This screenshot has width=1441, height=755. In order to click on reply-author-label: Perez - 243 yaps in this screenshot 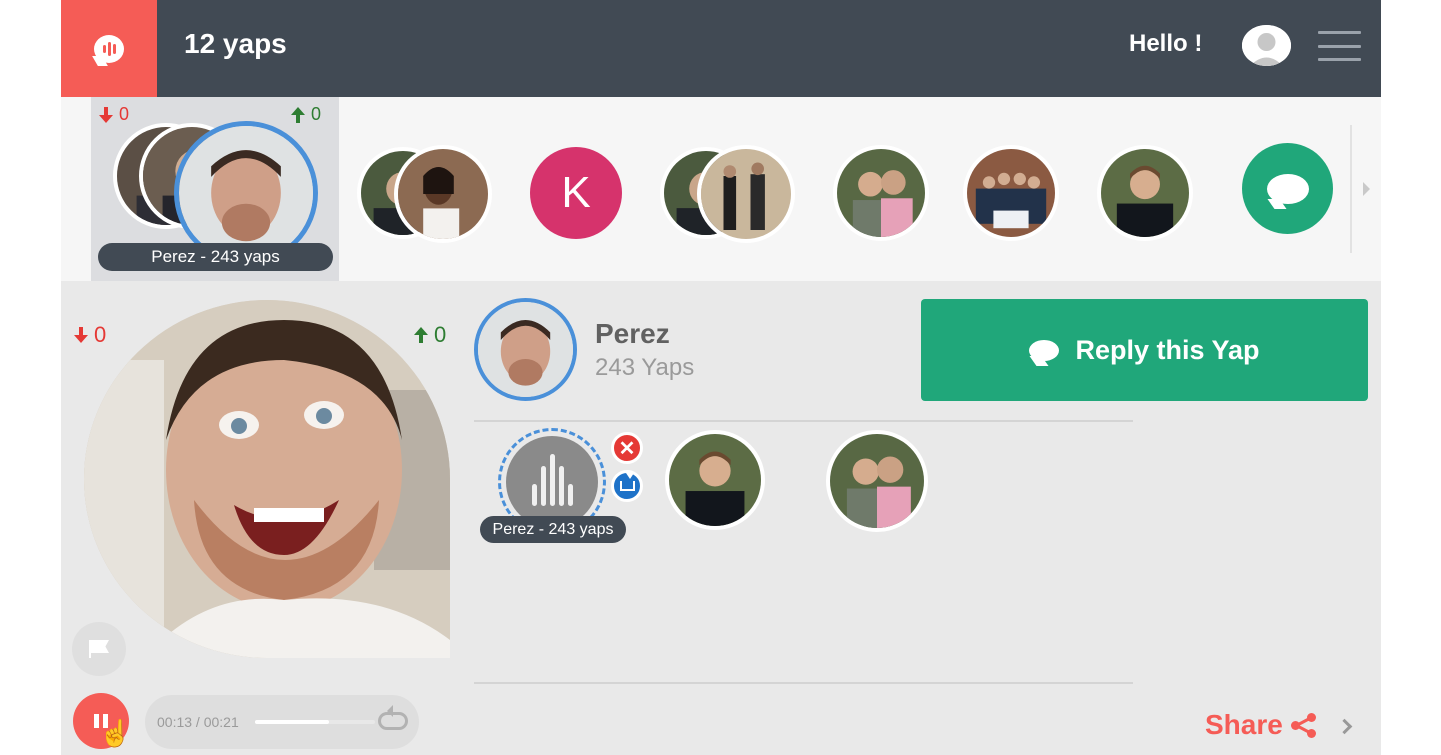, I will do `click(553, 529)`.